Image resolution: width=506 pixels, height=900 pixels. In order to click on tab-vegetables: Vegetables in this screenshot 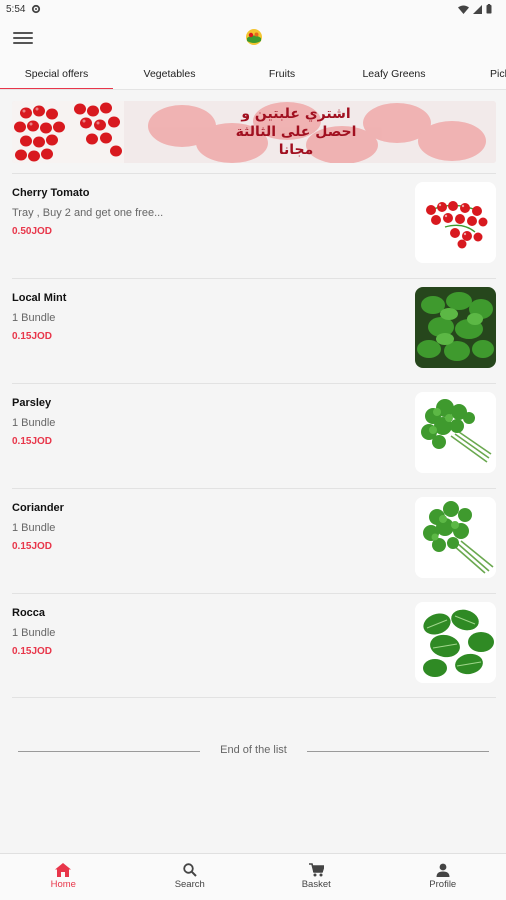, I will do `click(169, 74)`.